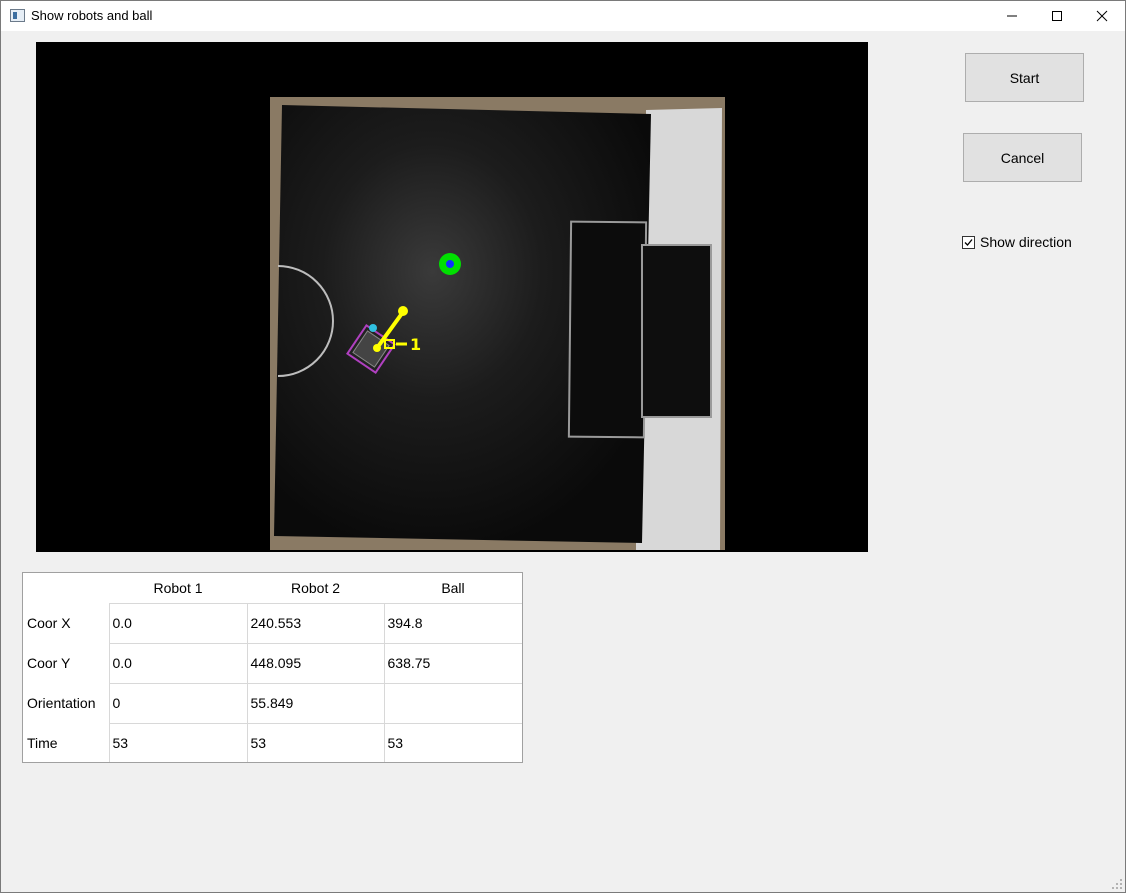 This screenshot has height=893, width=1126. I want to click on column-header-ball: Ball, so click(453, 588).